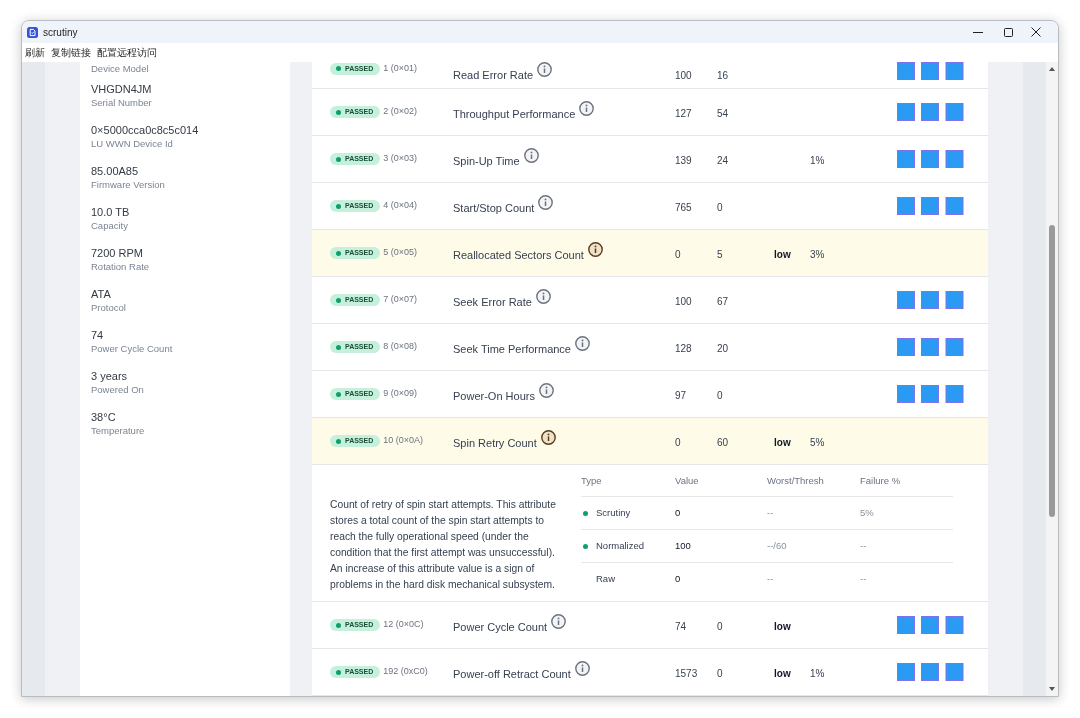 The width and height of the screenshot is (1080, 718). Describe the element at coordinates (678, 512) in the screenshot. I see `table-cell-text: 0` at that location.